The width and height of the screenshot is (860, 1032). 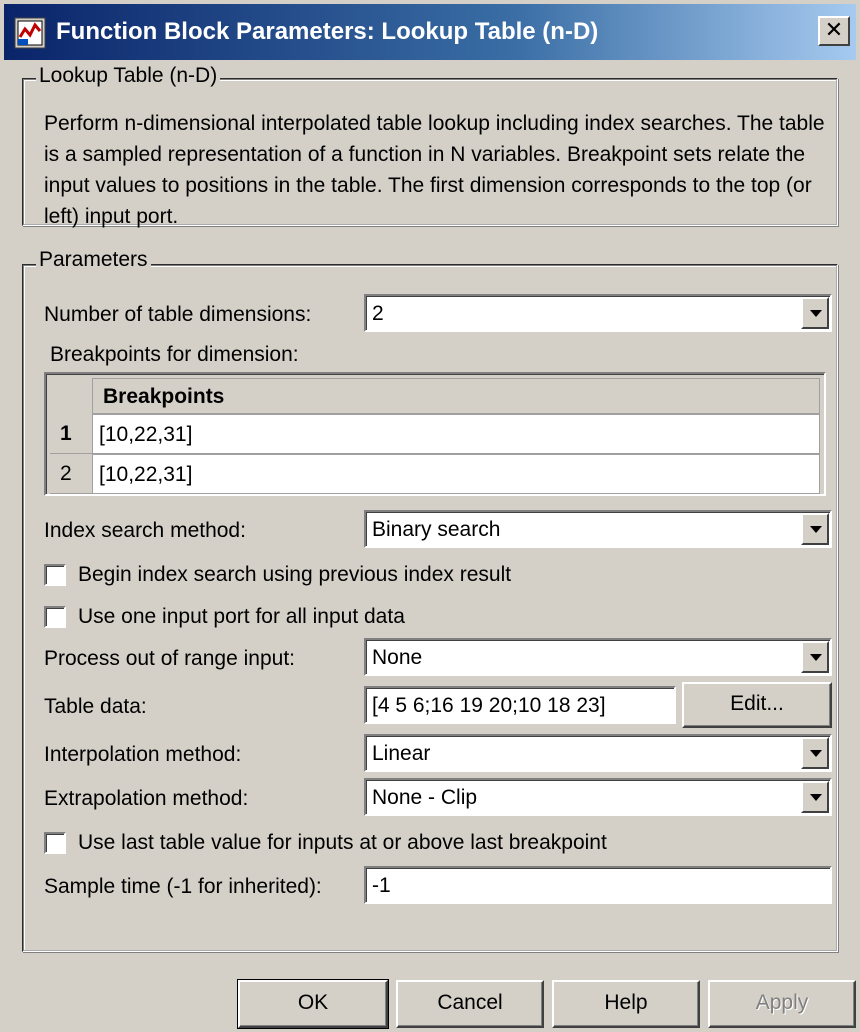 I want to click on out-of-range-select: None, so click(x=598, y=657).